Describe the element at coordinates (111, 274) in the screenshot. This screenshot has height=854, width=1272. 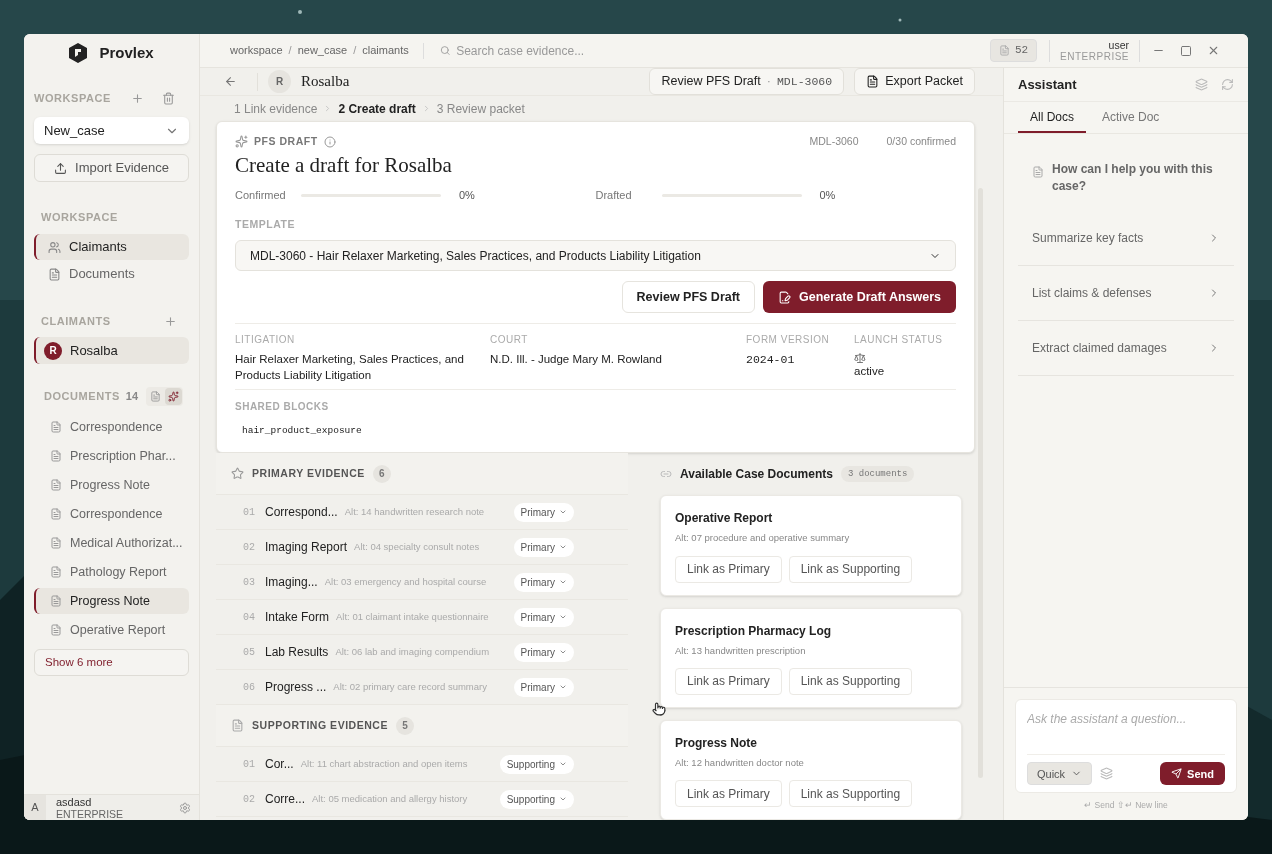
I see `nav-item: Documents` at that location.